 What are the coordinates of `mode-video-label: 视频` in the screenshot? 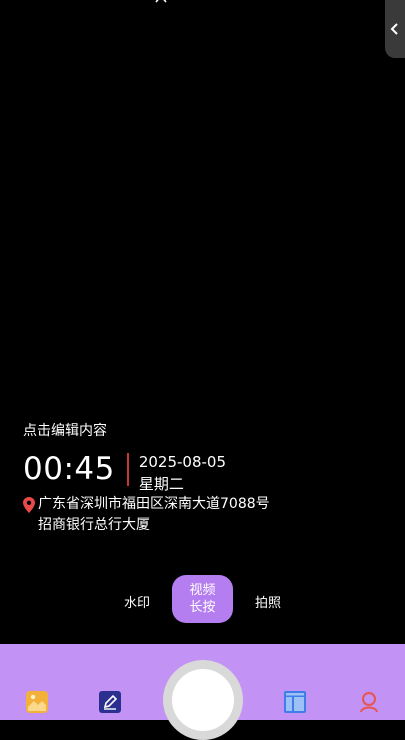 It's located at (202, 590).